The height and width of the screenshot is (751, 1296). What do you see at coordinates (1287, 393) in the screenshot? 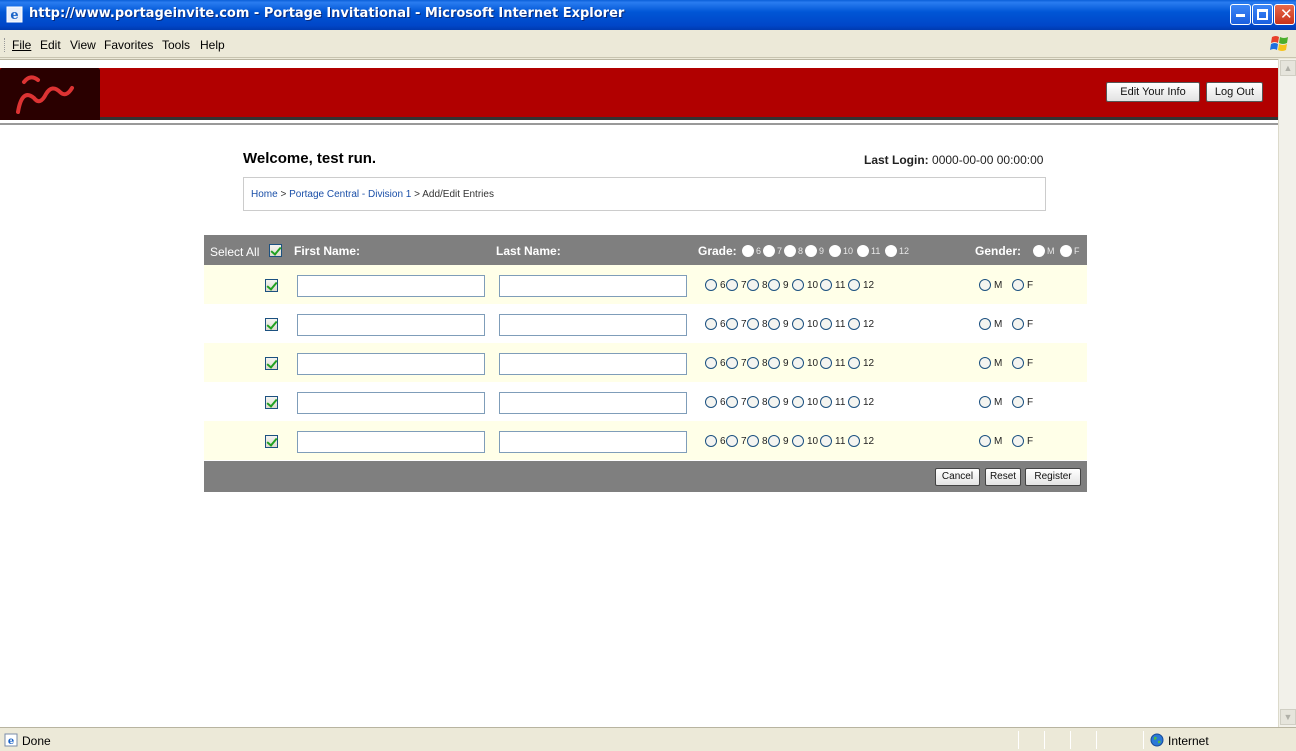
I see `vertical-scrollbar: ▲ ▼` at bounding box center [1287, 393].